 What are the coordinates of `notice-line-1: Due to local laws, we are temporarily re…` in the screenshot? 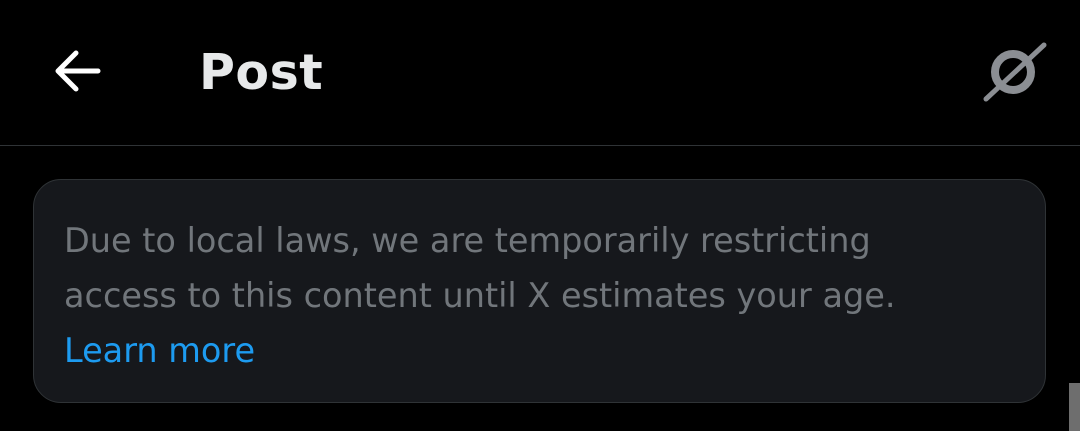 It's located at (467, 240).